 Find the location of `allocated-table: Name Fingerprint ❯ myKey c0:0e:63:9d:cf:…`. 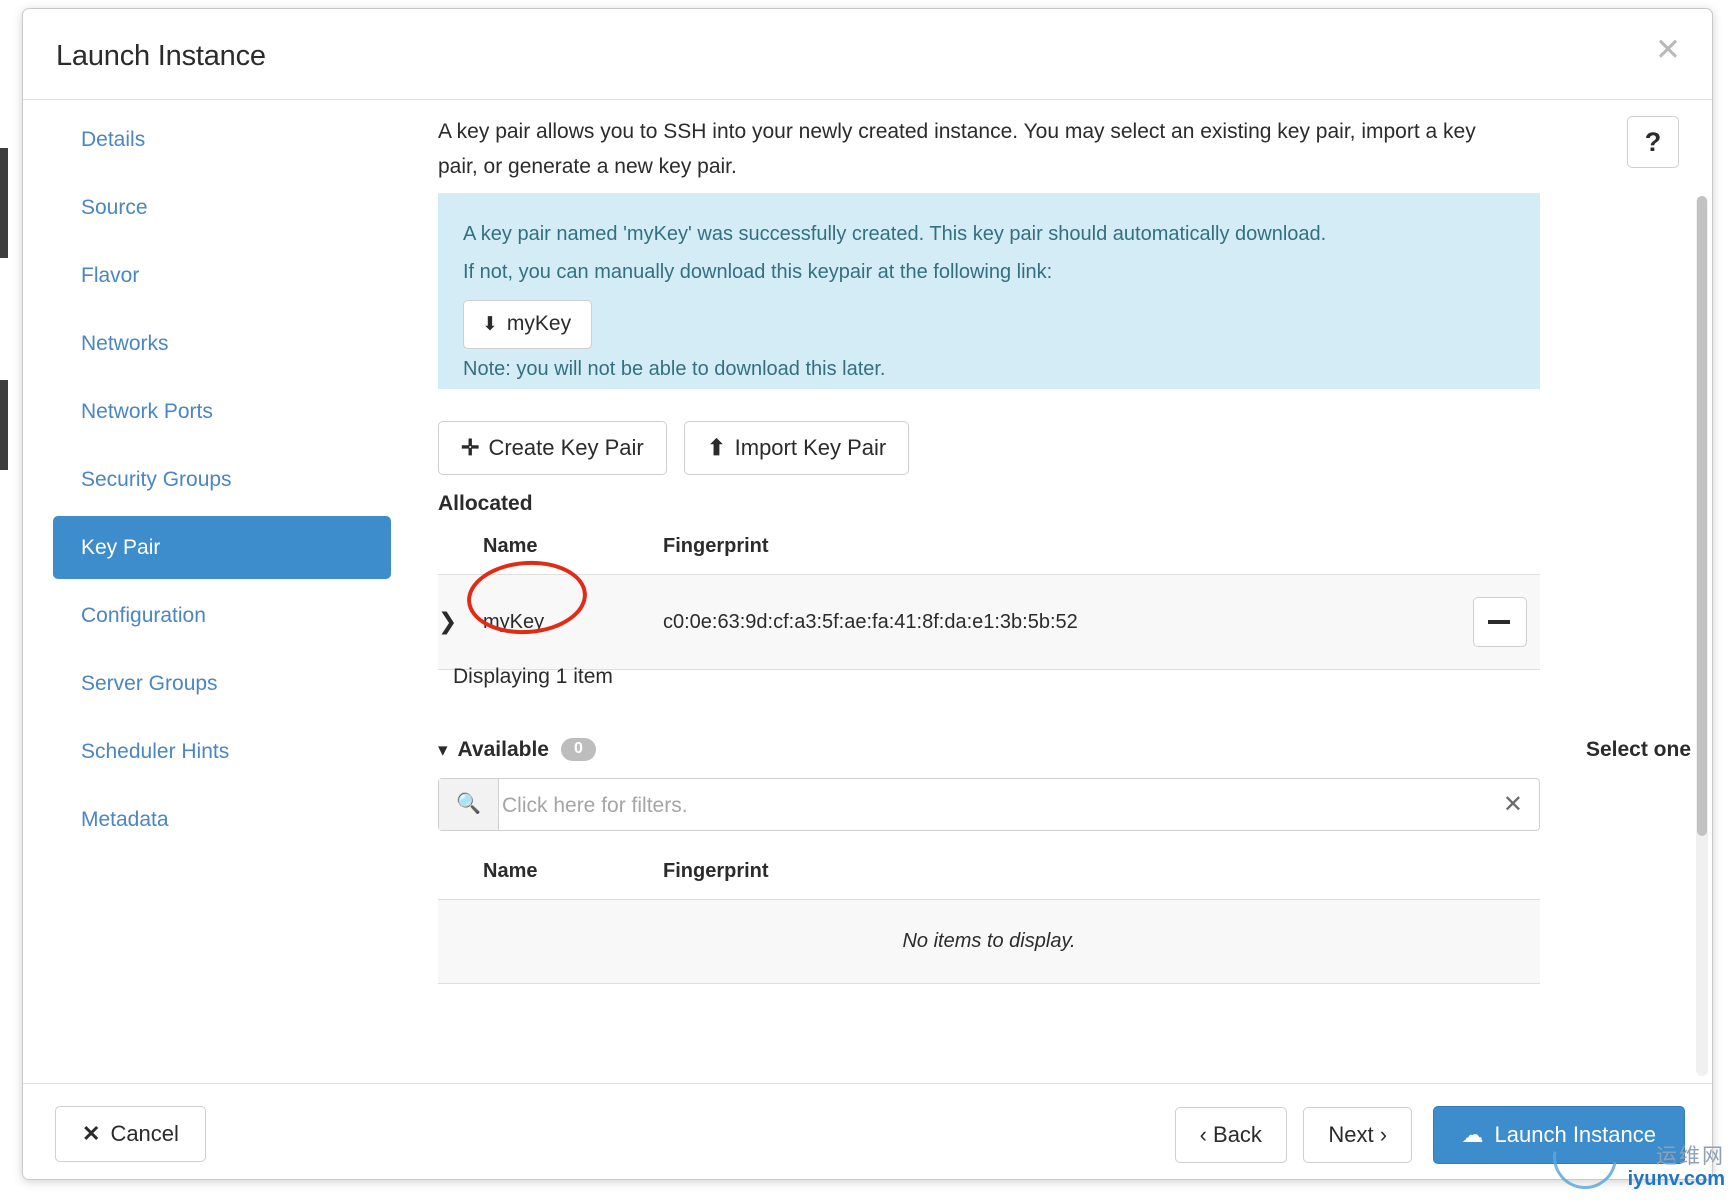

allocated-table: Name Fingerprint ❯ myKey c0:0e:63:9d:cf:… is located at coordinates (989, 597).